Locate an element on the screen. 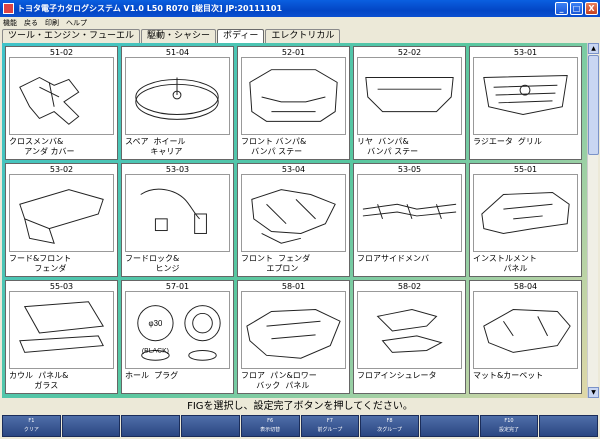 The image size is (600, 439). fkey-label: クリア is located at coordinates (31, 430).